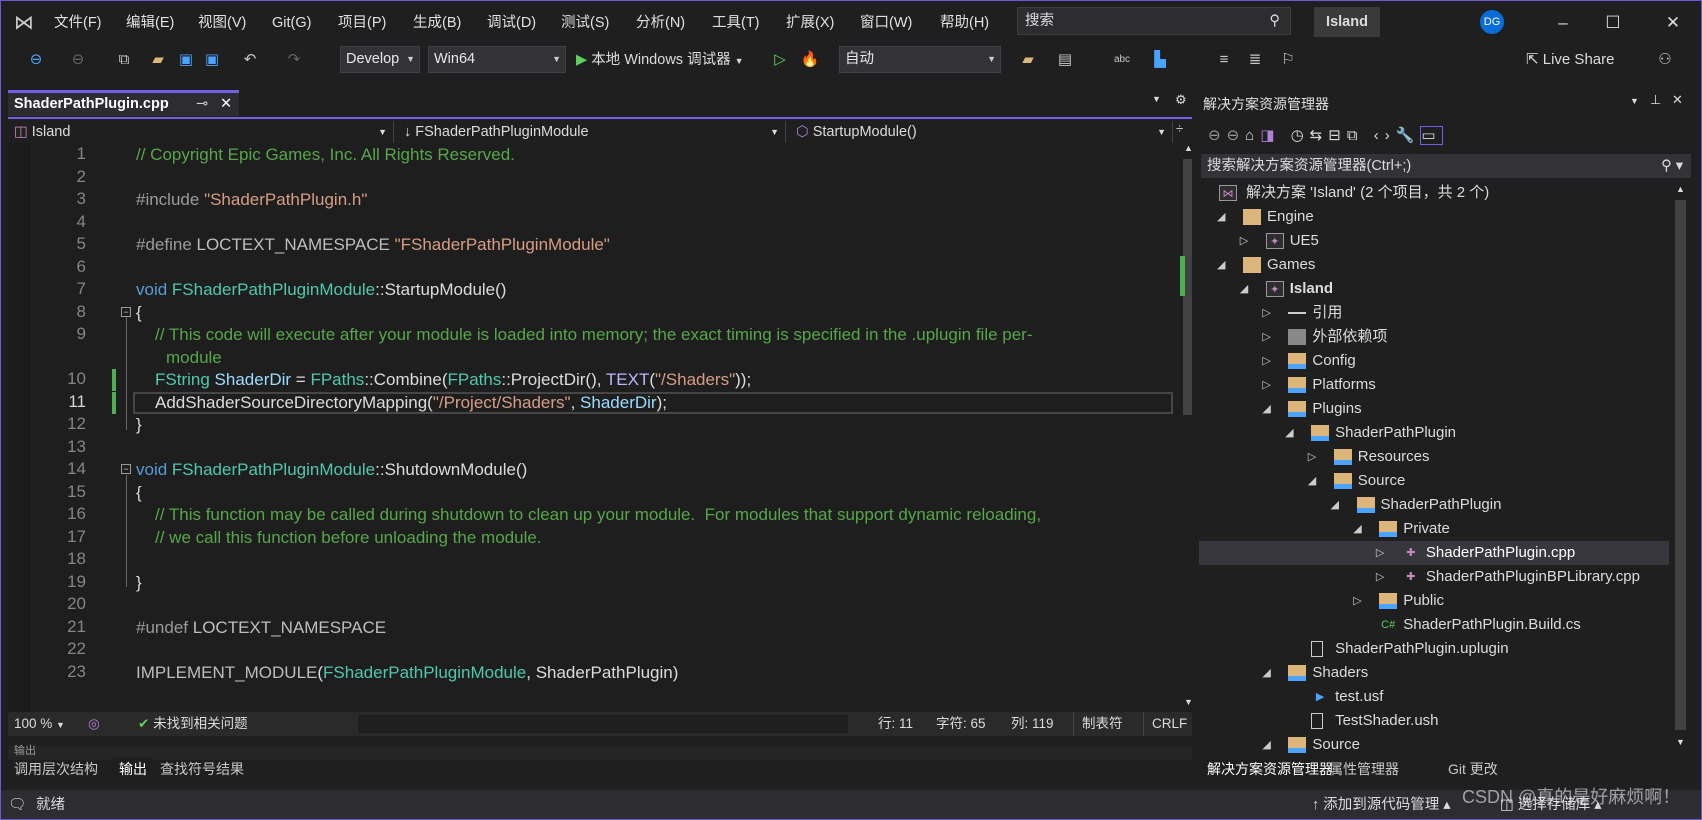 The height and width of the screenshot is (820, 1702). What do you see at coordinates (920, 59) in the screenshot?
I see `auto-select: 自动 ▼` at bounding box center [920, 59].